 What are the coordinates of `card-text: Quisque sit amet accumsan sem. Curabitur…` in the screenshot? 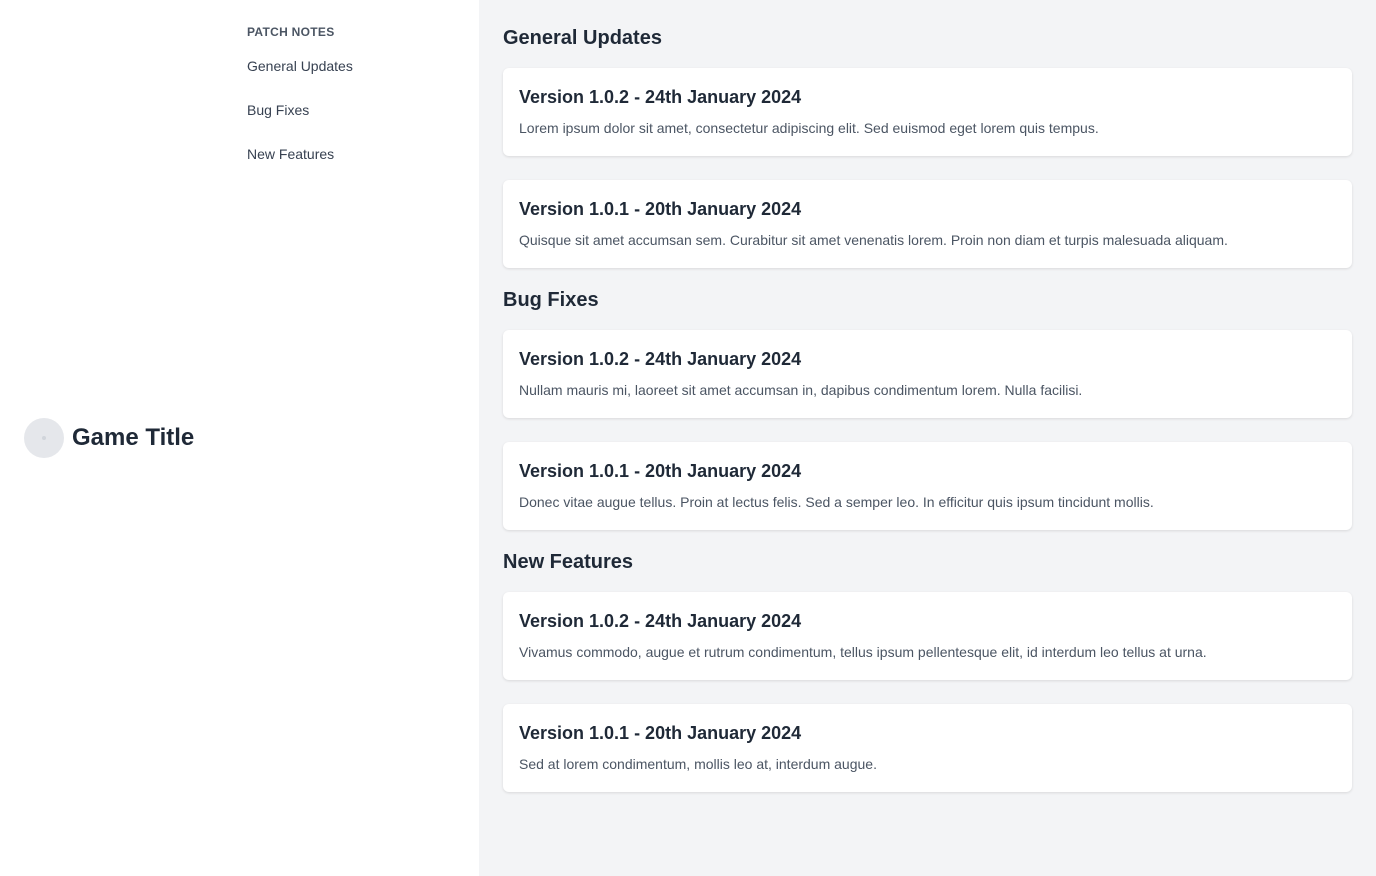 It's located at (873, 240).